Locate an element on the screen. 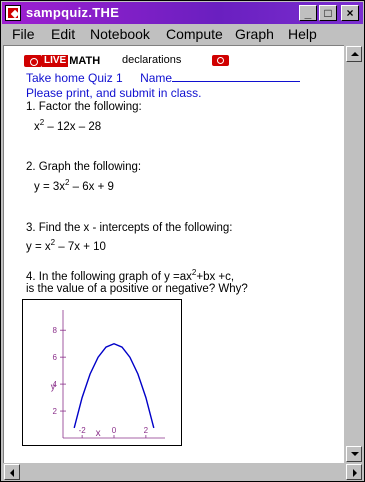  app-icon is located at coordinates (13, 13).